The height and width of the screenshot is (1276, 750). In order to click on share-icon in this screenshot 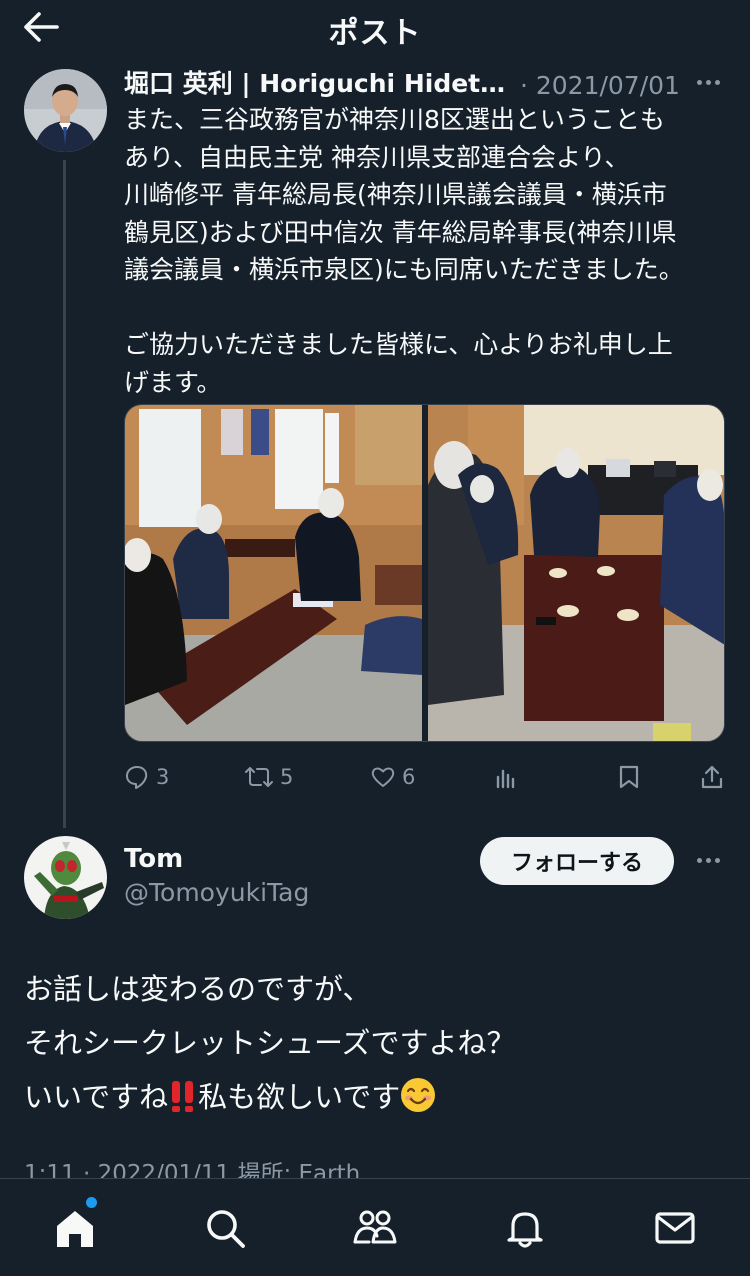, I will do `click(712, 777)`.